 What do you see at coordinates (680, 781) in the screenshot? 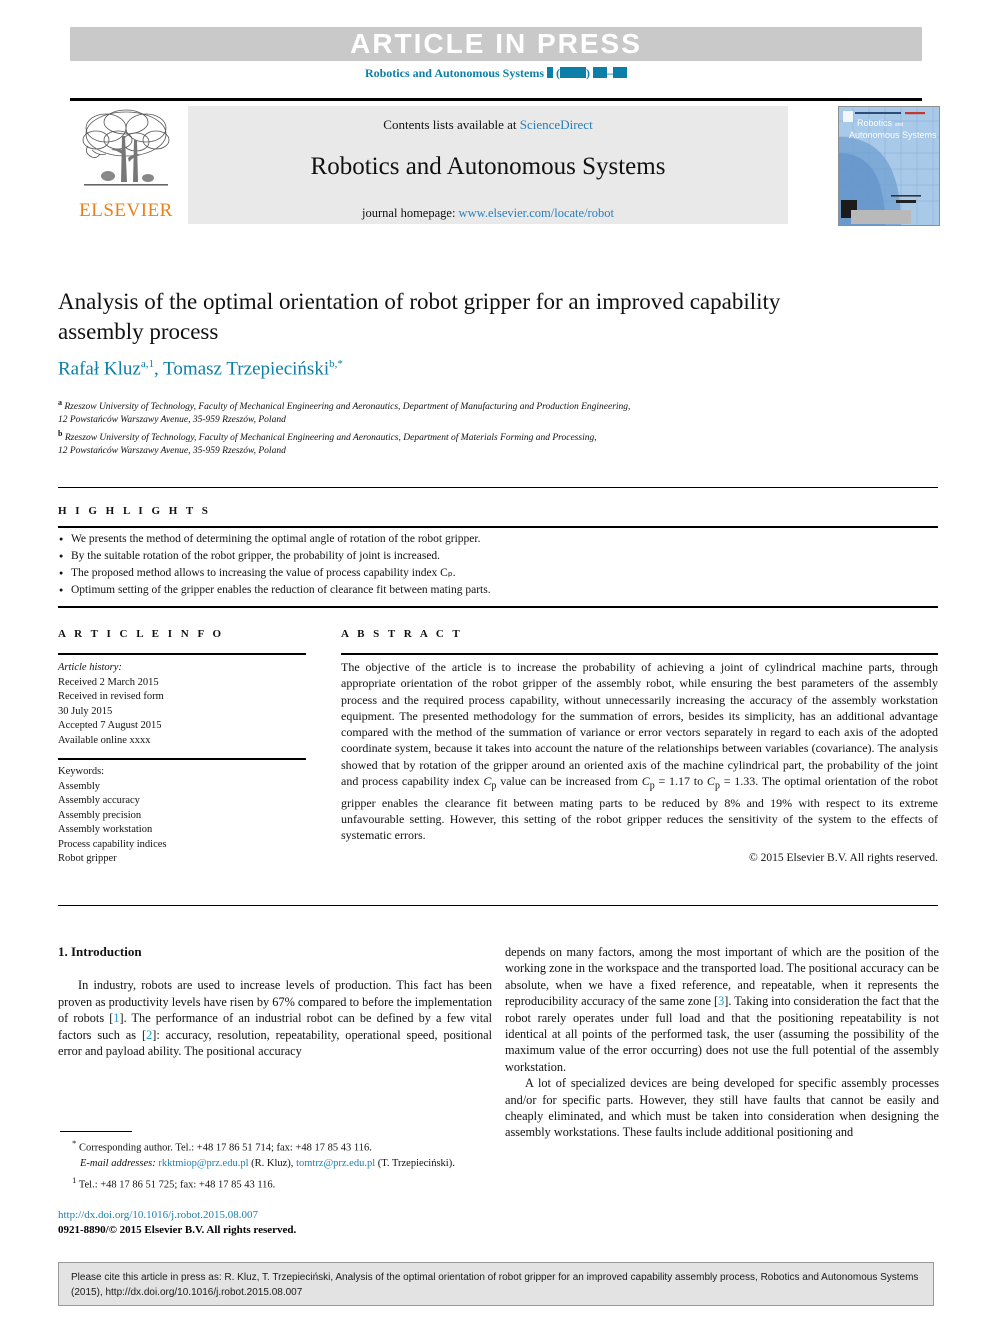
I see `abstract-cp-value-1: = 1.17 to` at bounding box center [680, 781].